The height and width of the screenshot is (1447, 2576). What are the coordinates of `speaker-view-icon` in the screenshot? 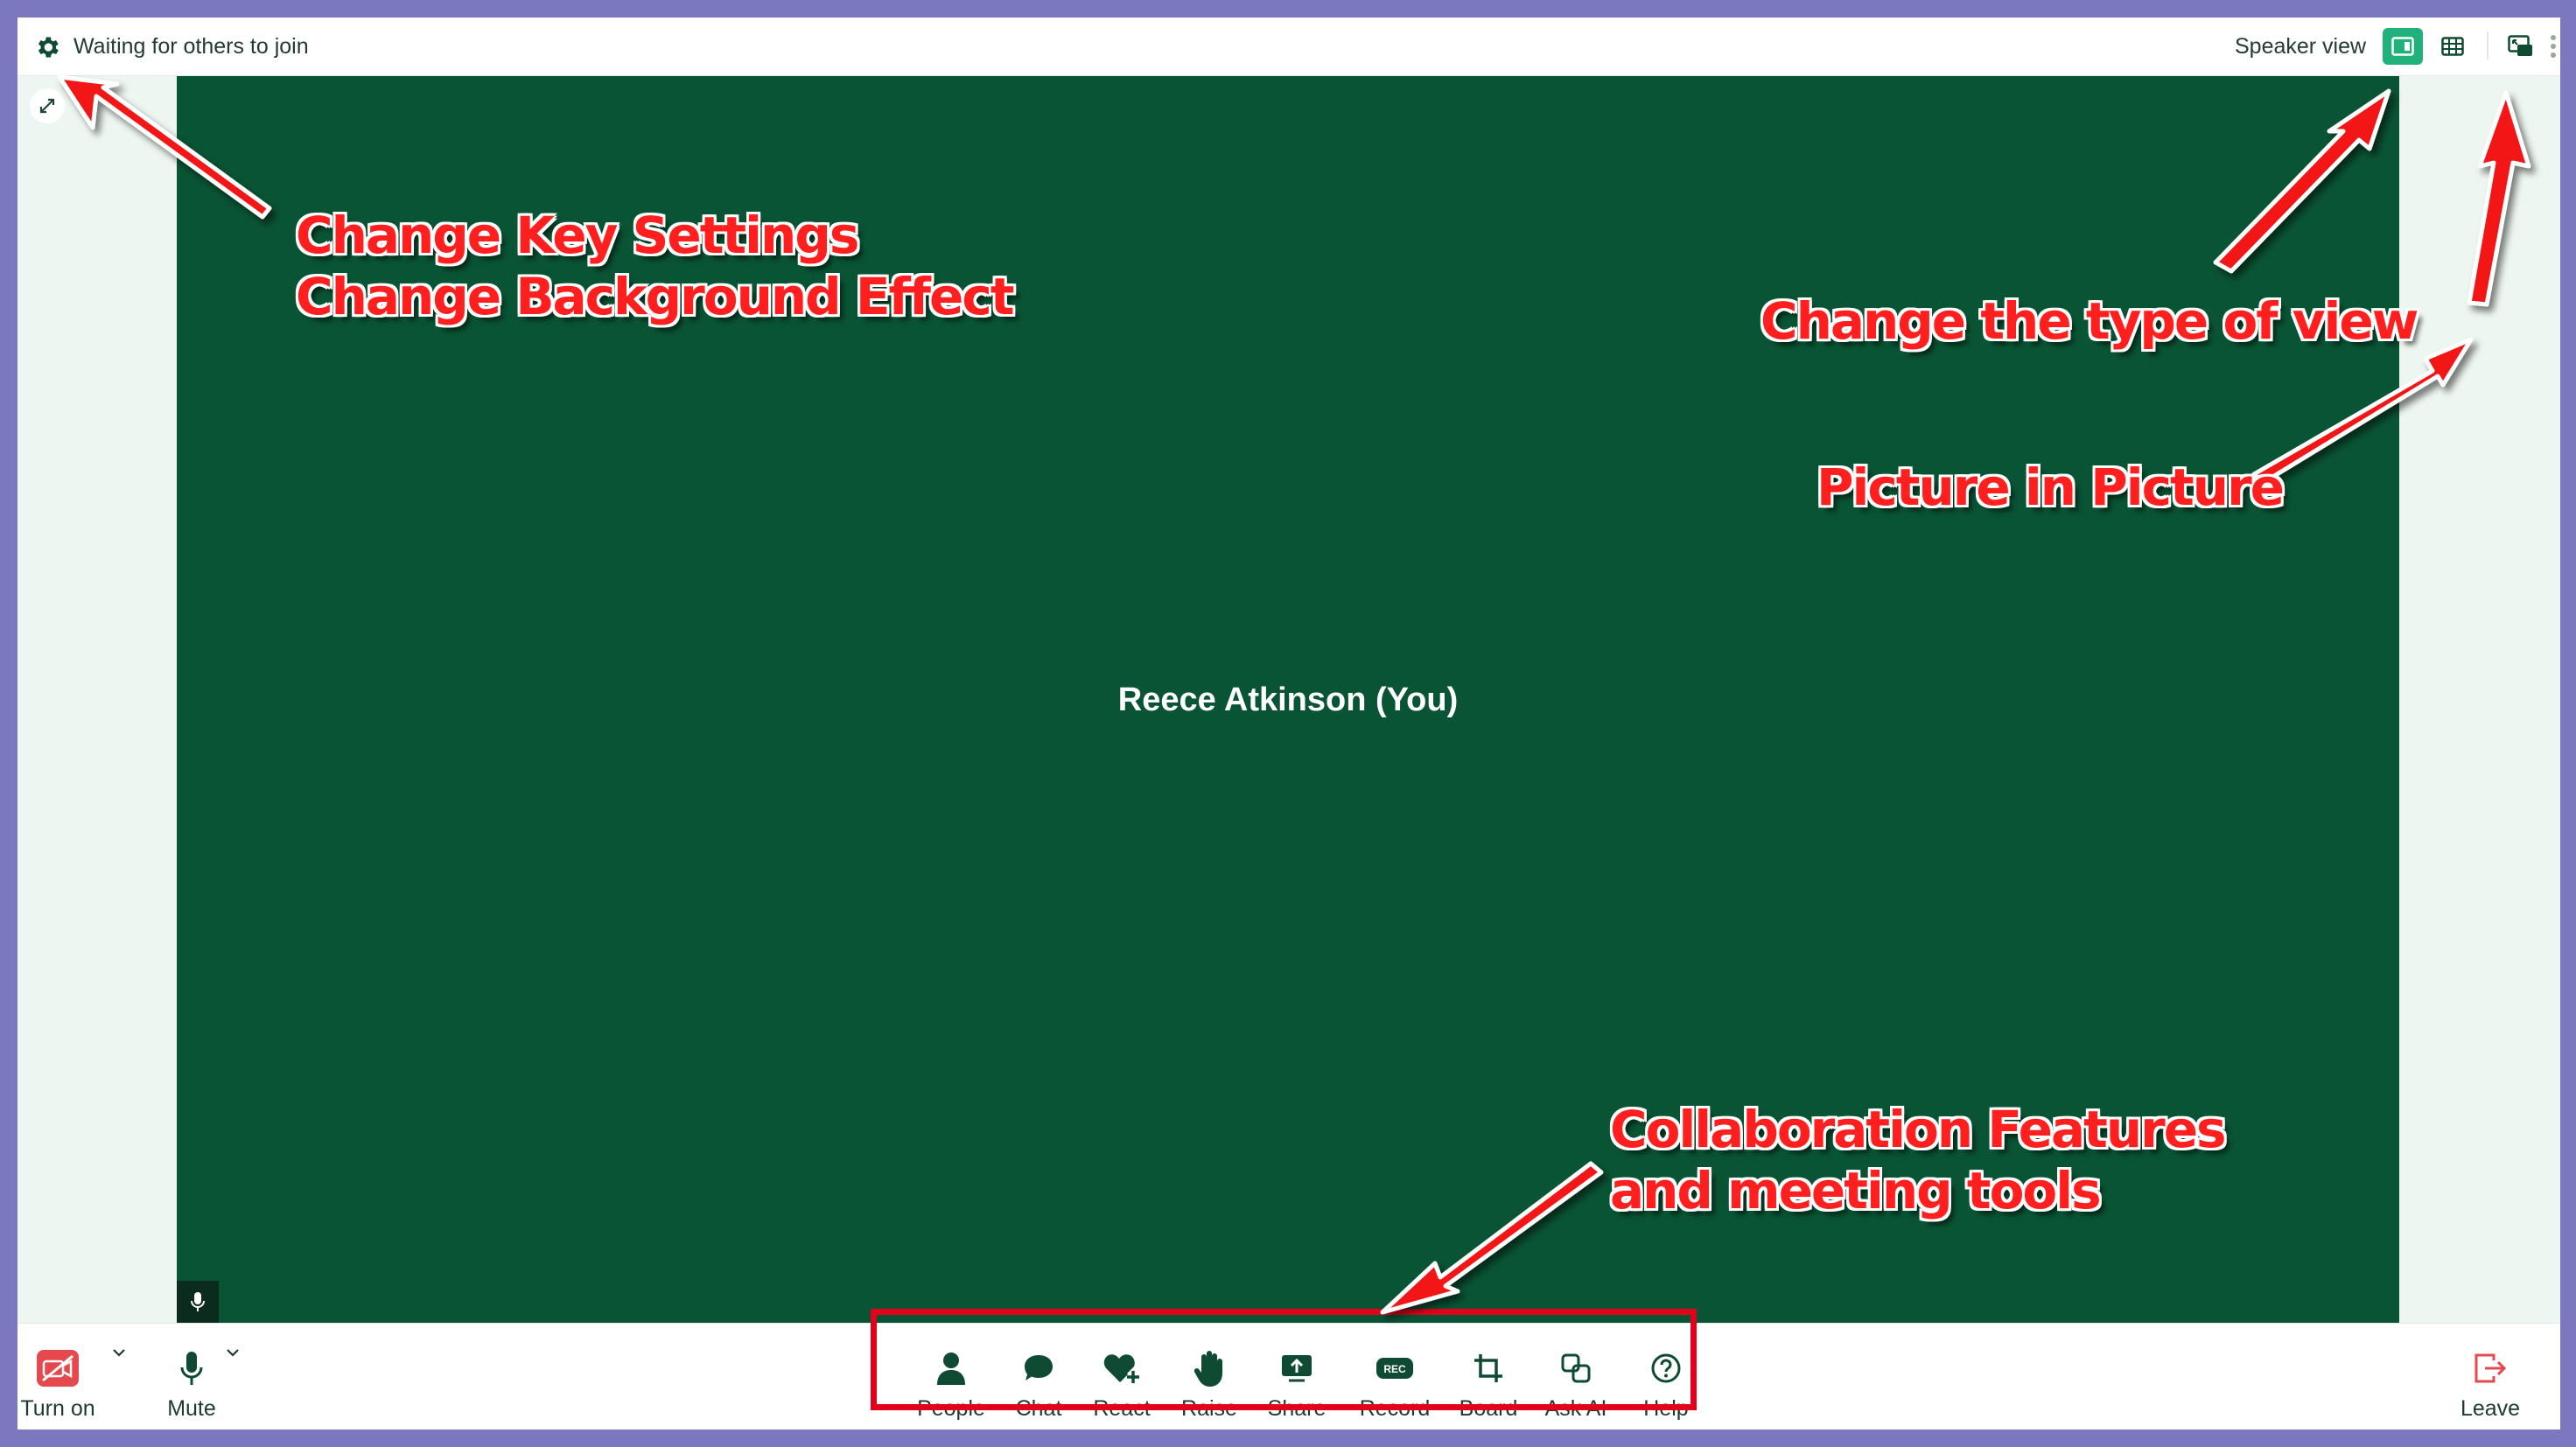 It's located at (2402, 46).